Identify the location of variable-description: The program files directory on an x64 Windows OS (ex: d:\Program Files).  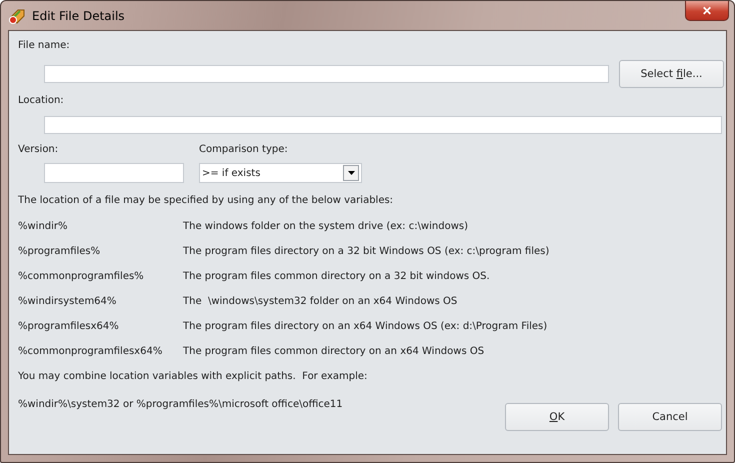
(365, 326).